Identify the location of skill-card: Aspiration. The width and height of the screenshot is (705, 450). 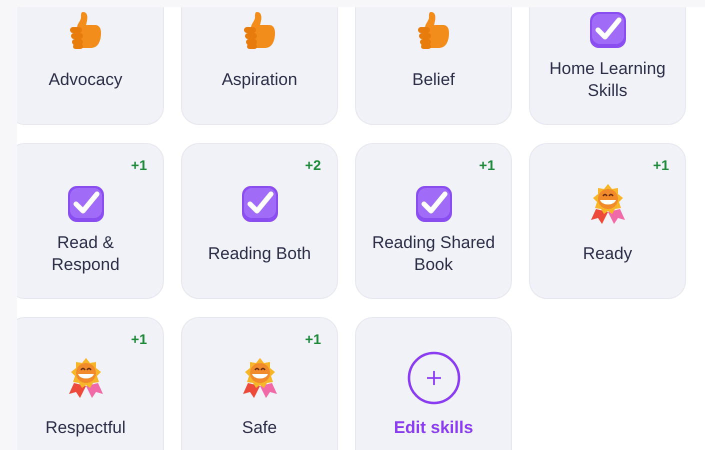
(259, 66).